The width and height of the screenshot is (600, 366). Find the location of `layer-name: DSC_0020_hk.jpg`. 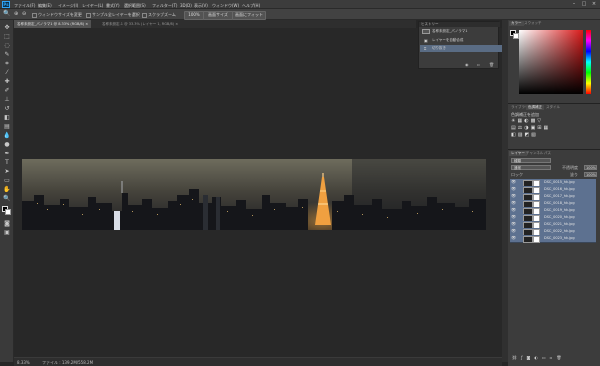

layer-name: DSC_0020_hk.jpg is located at coordinates (559, 217).